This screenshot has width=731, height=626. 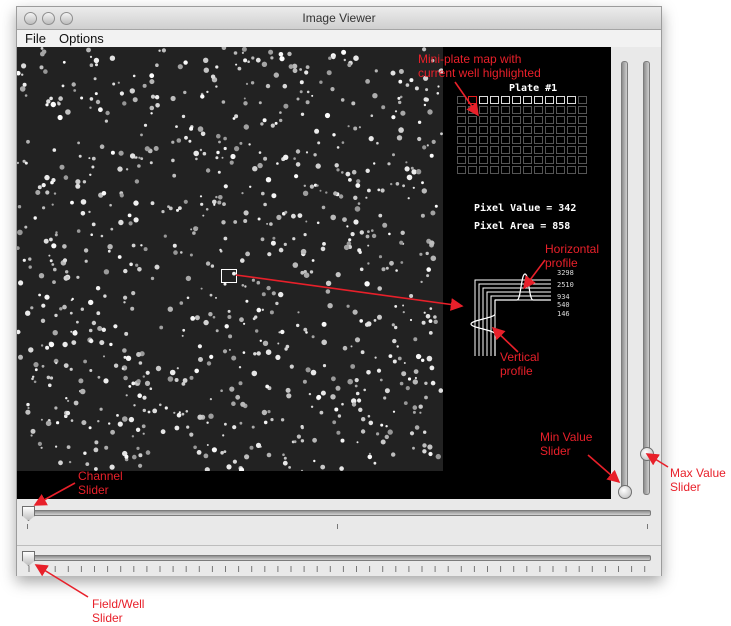 I want to click on channel-slider-knob, so click(x=28, y=513).